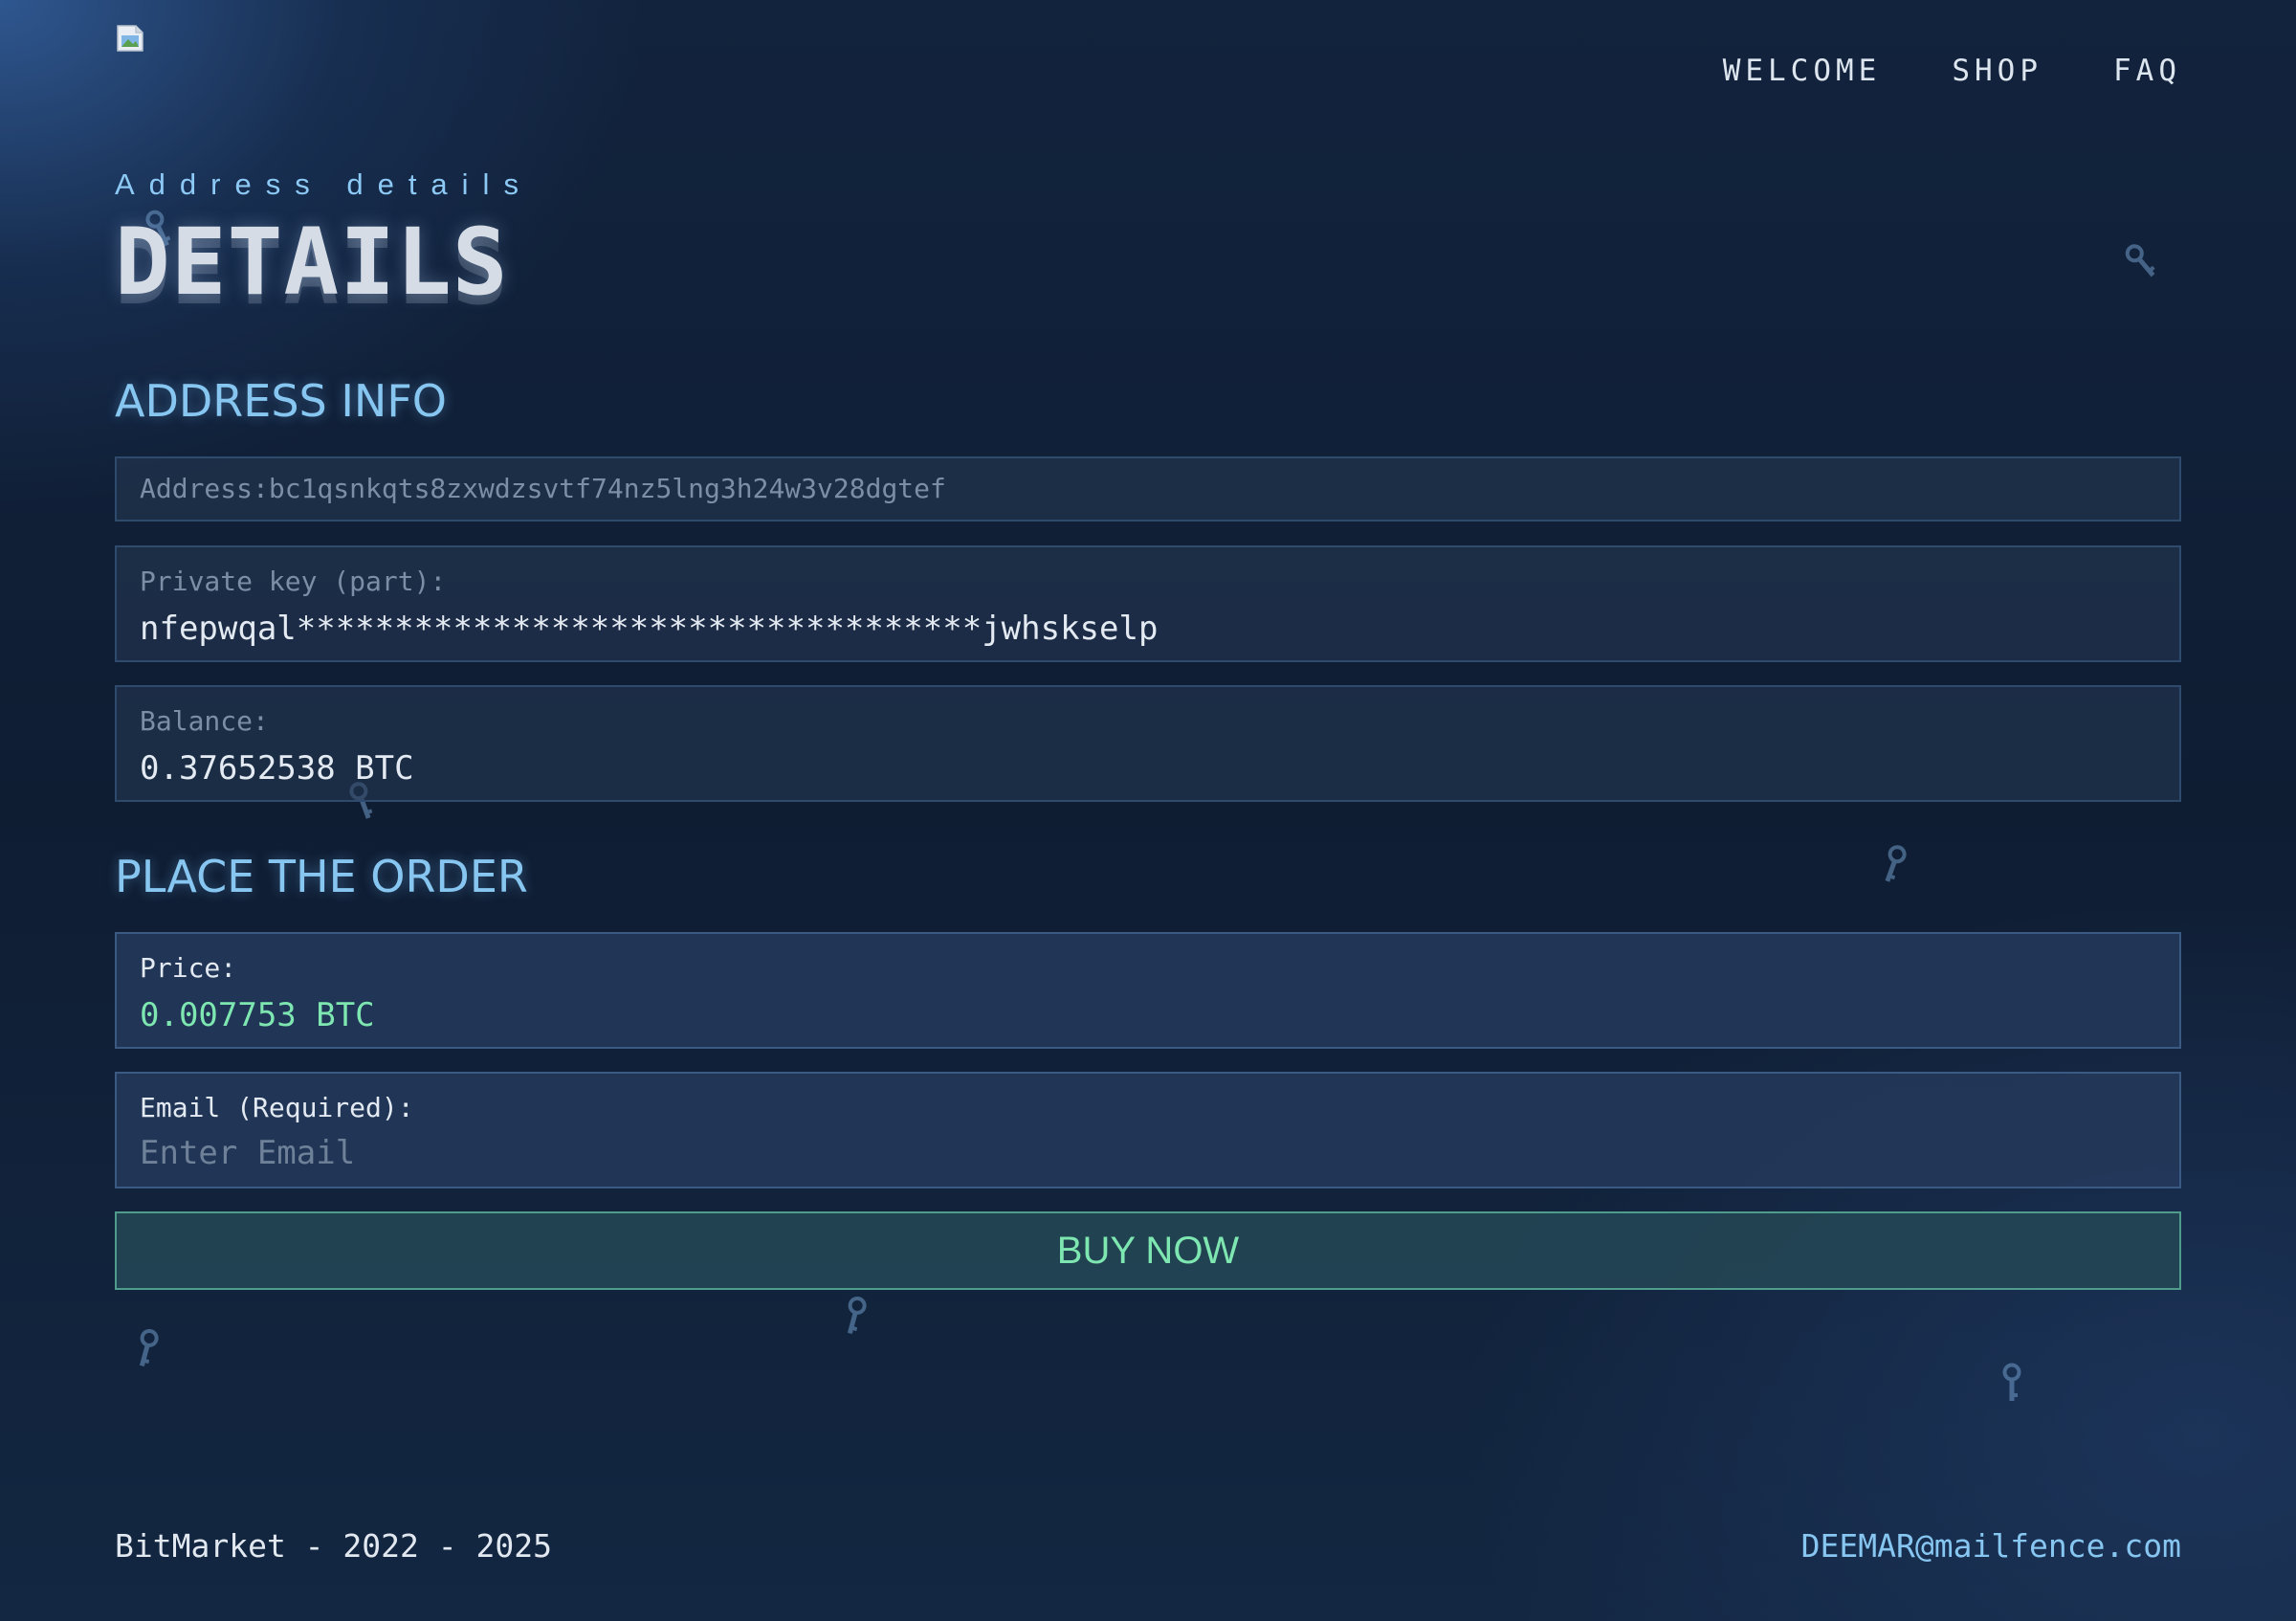 The height and width of the screenshot is (1621, 2296). Describe the element at coordinates (1148, 1130) in the screenshot. I see `email-field: Email (Required):` at that location.